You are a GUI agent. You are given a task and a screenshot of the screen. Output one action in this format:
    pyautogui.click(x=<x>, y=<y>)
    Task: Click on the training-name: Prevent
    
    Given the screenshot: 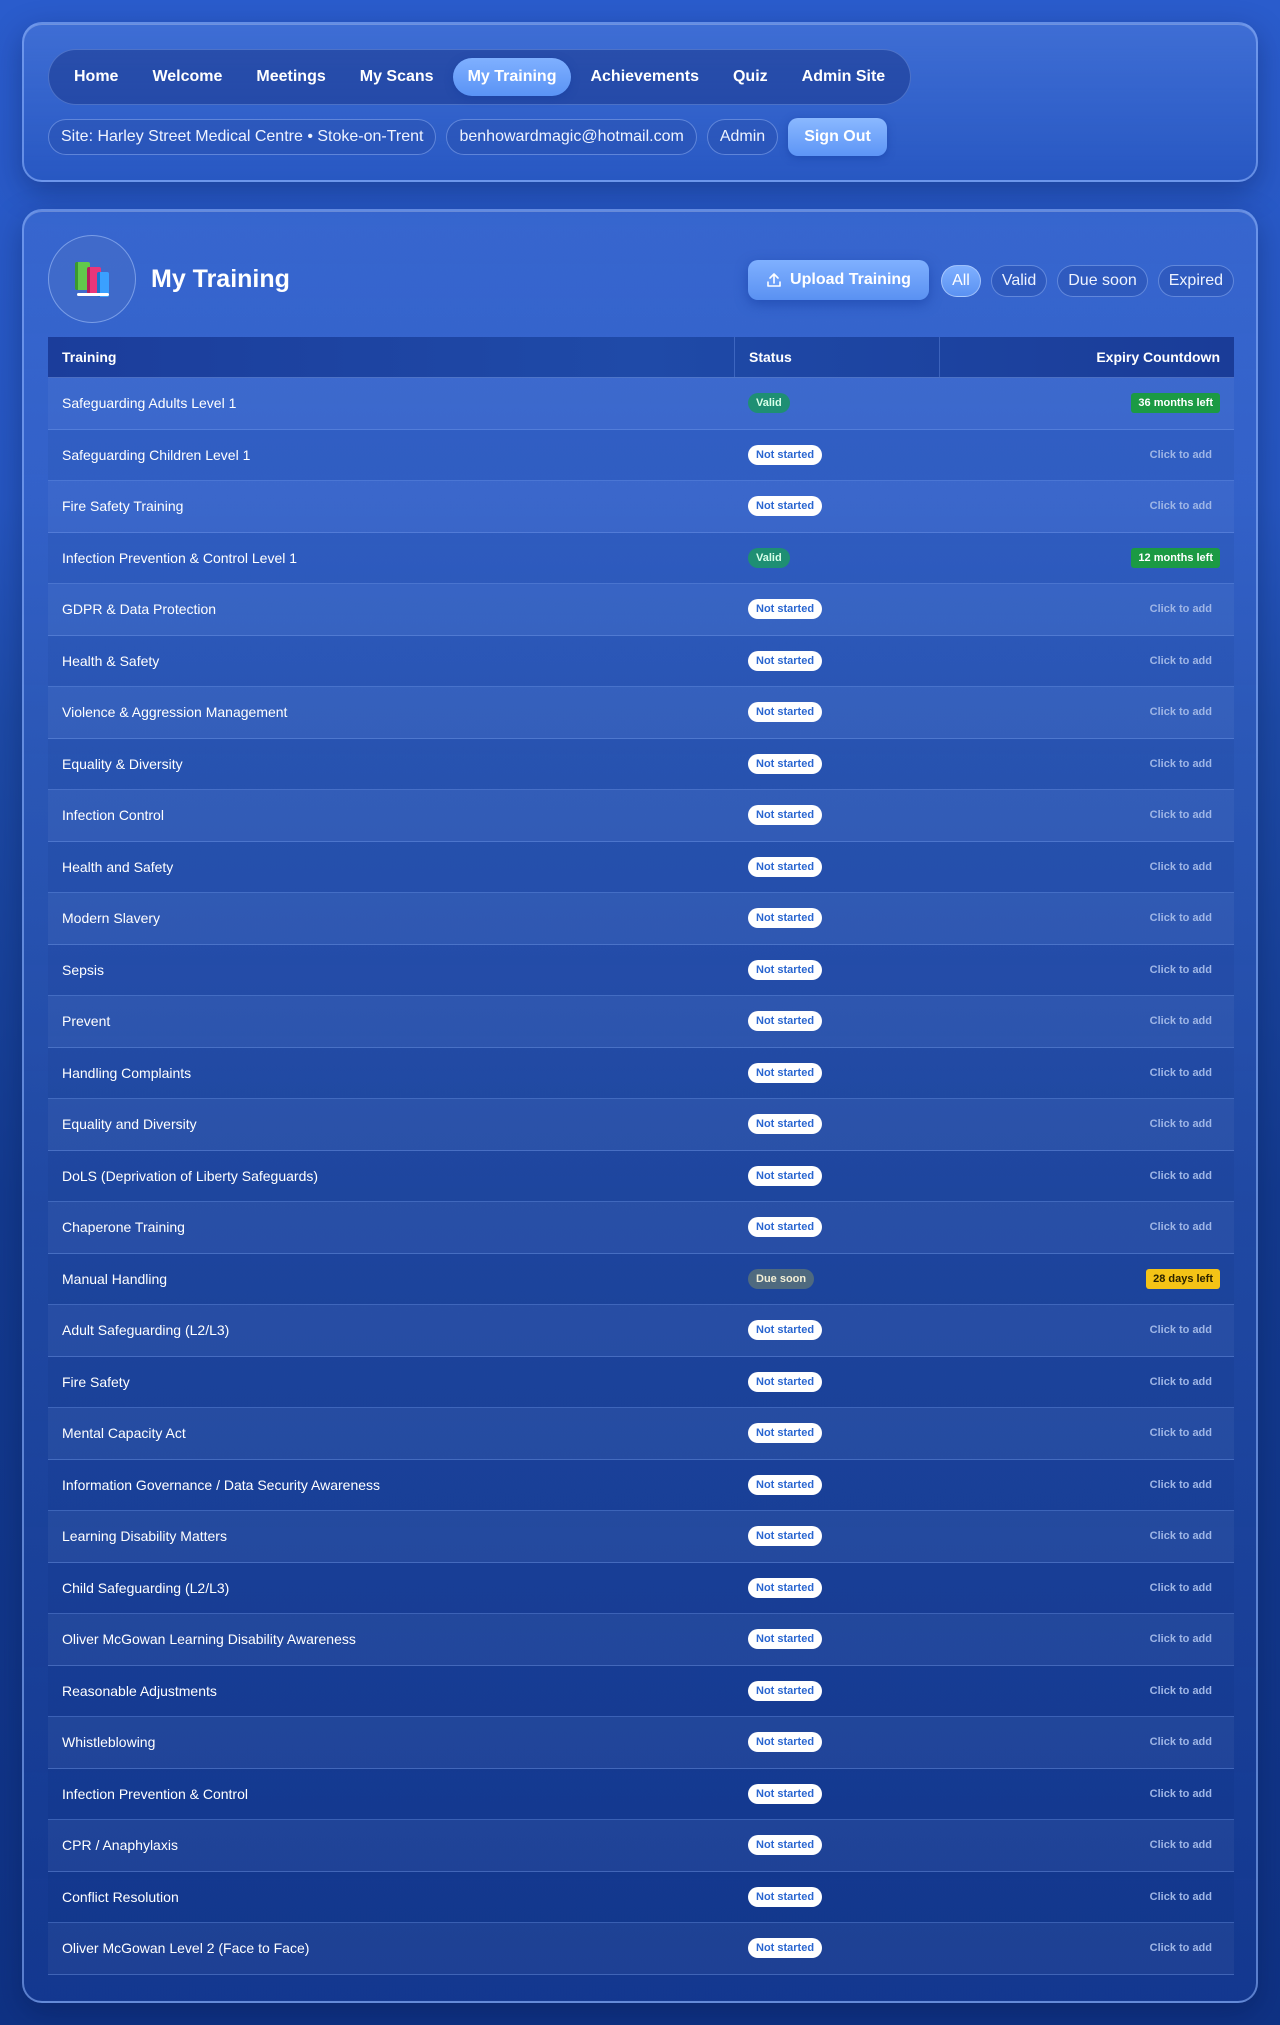 What is the action you would take?
    pyautogui.click(x=86, y=1021)
    